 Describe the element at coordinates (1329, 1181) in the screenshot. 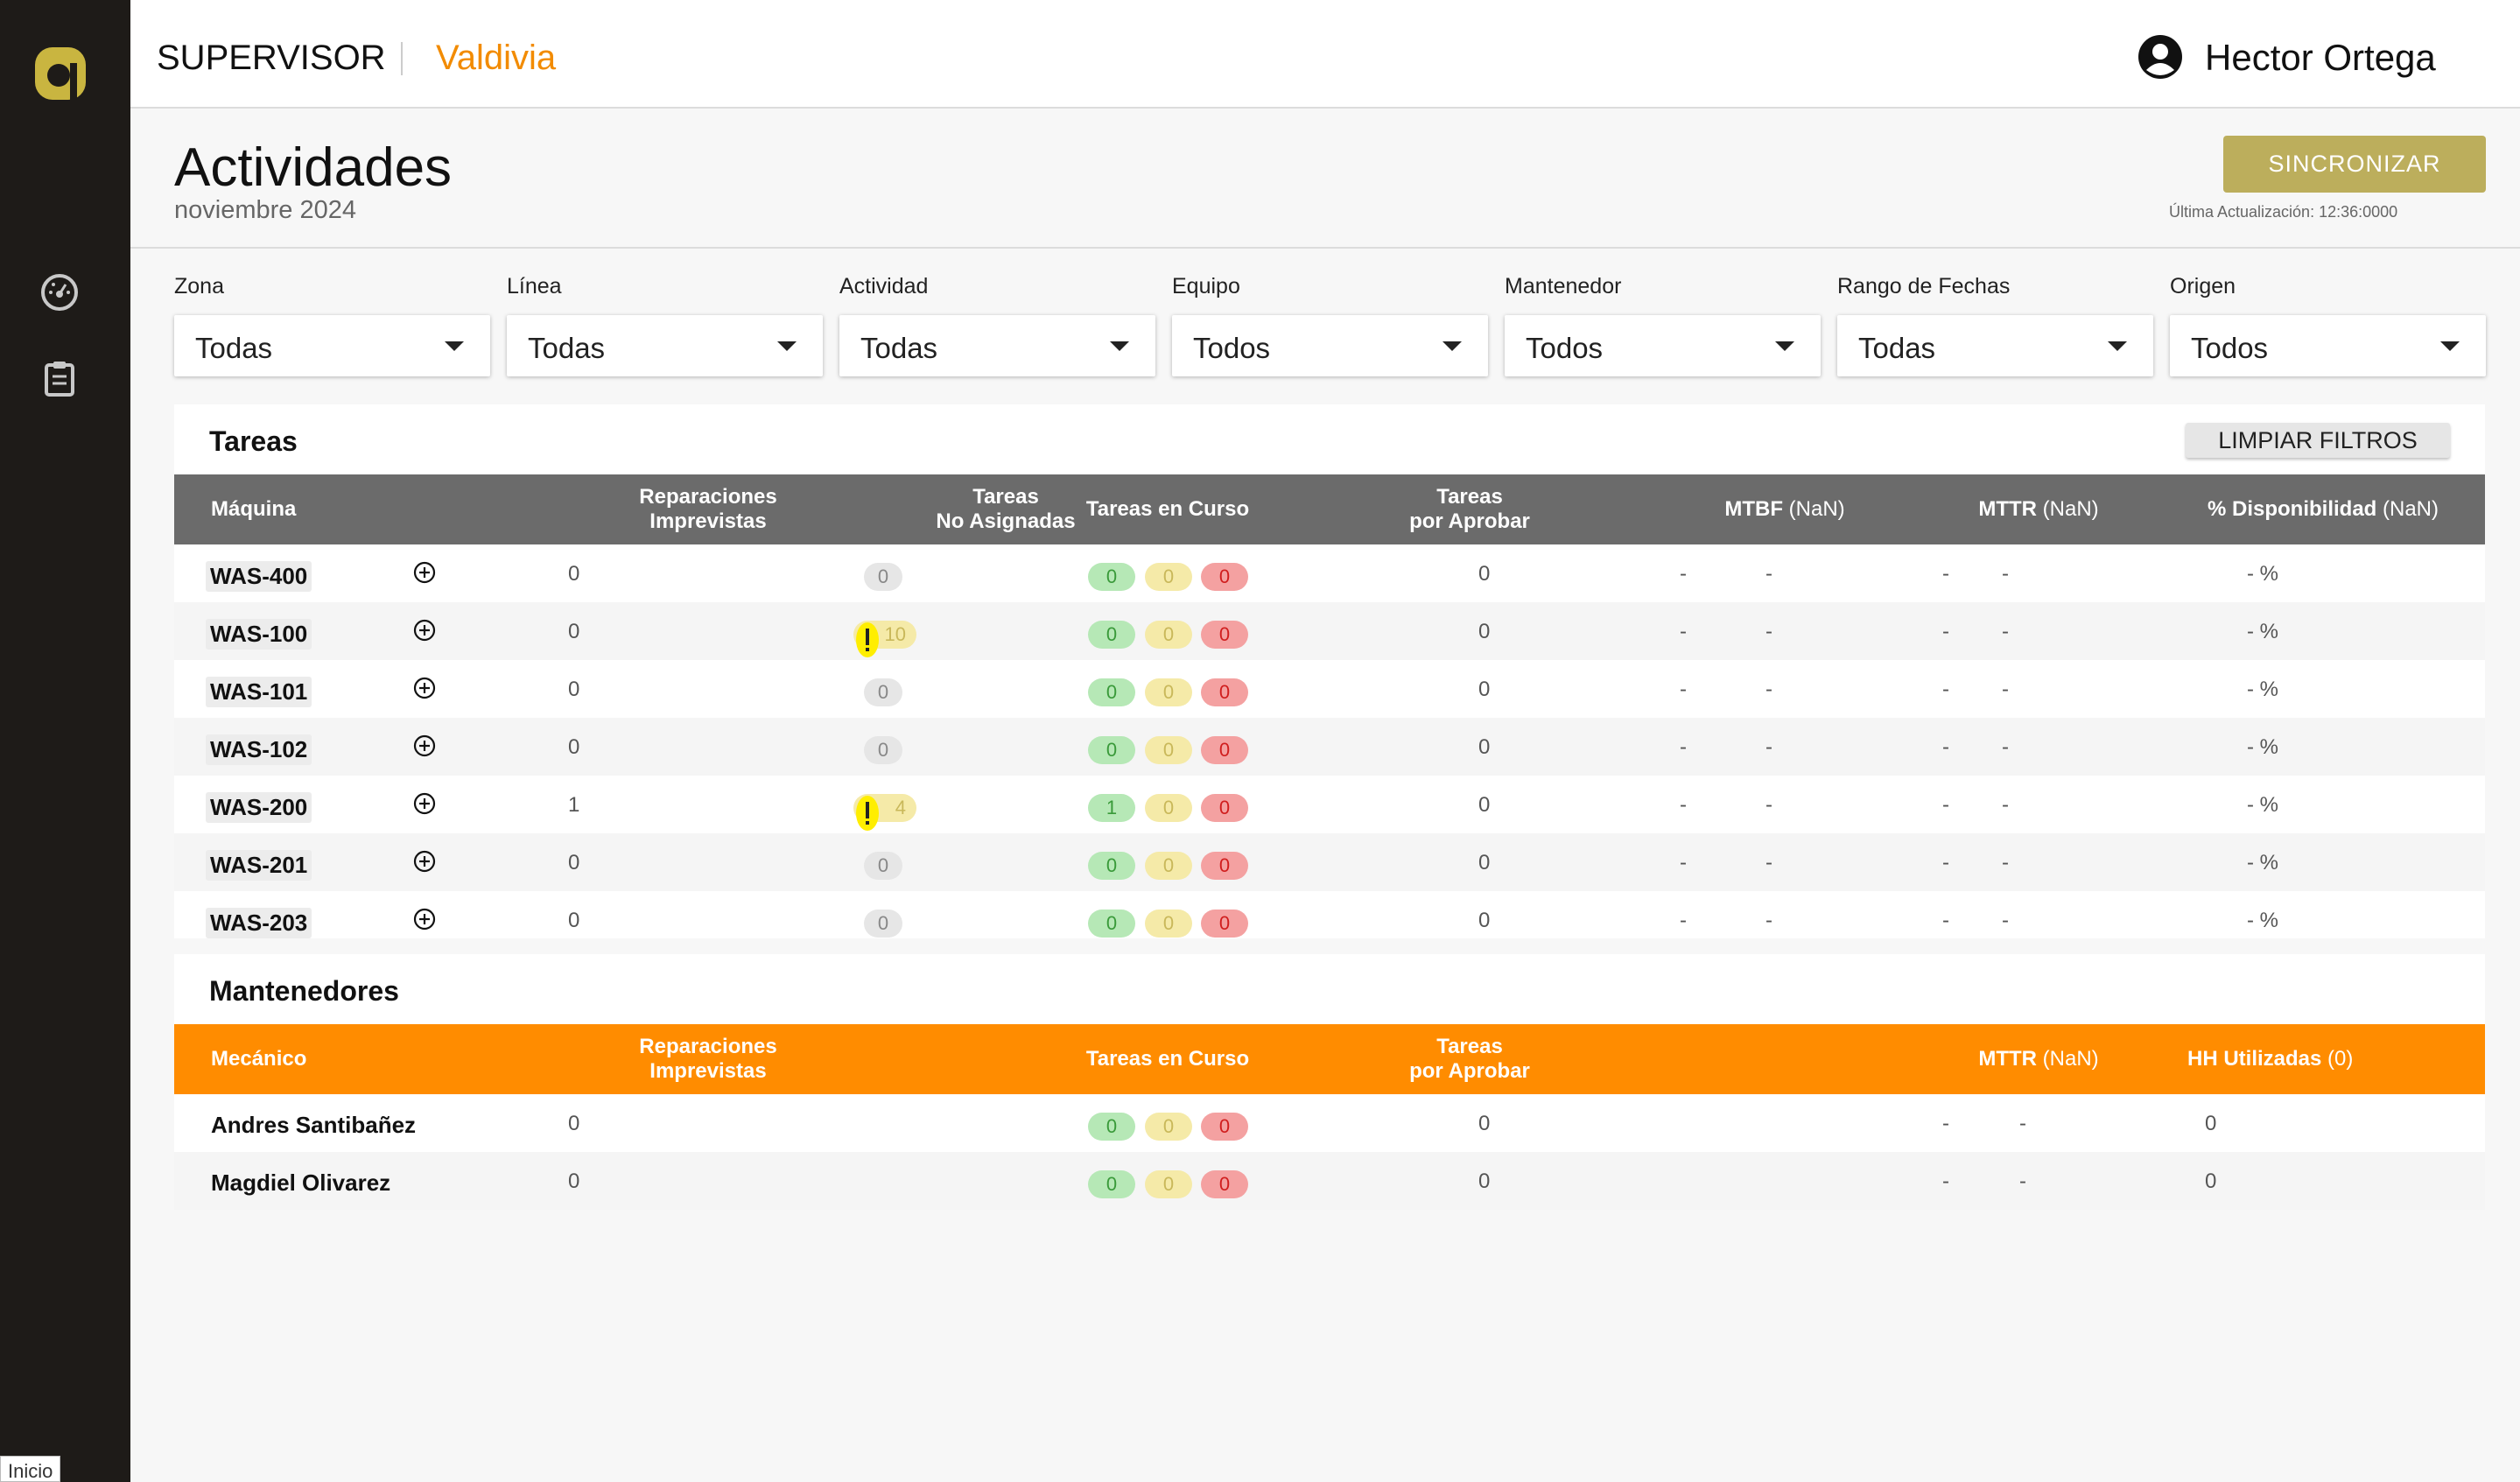

I see `table-row: Magdiel Olivarez 0 0 0 0 0- -0` at that location.